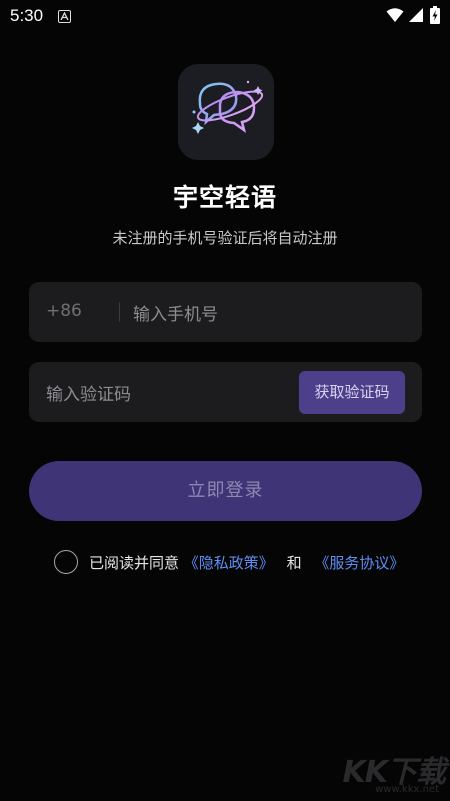 The height and width of the screenshot is (801, 450). Describe the element at coordinates (134, 563) in the screenshot. I see `agreement-prefix: 已阅读并同意` at that location.